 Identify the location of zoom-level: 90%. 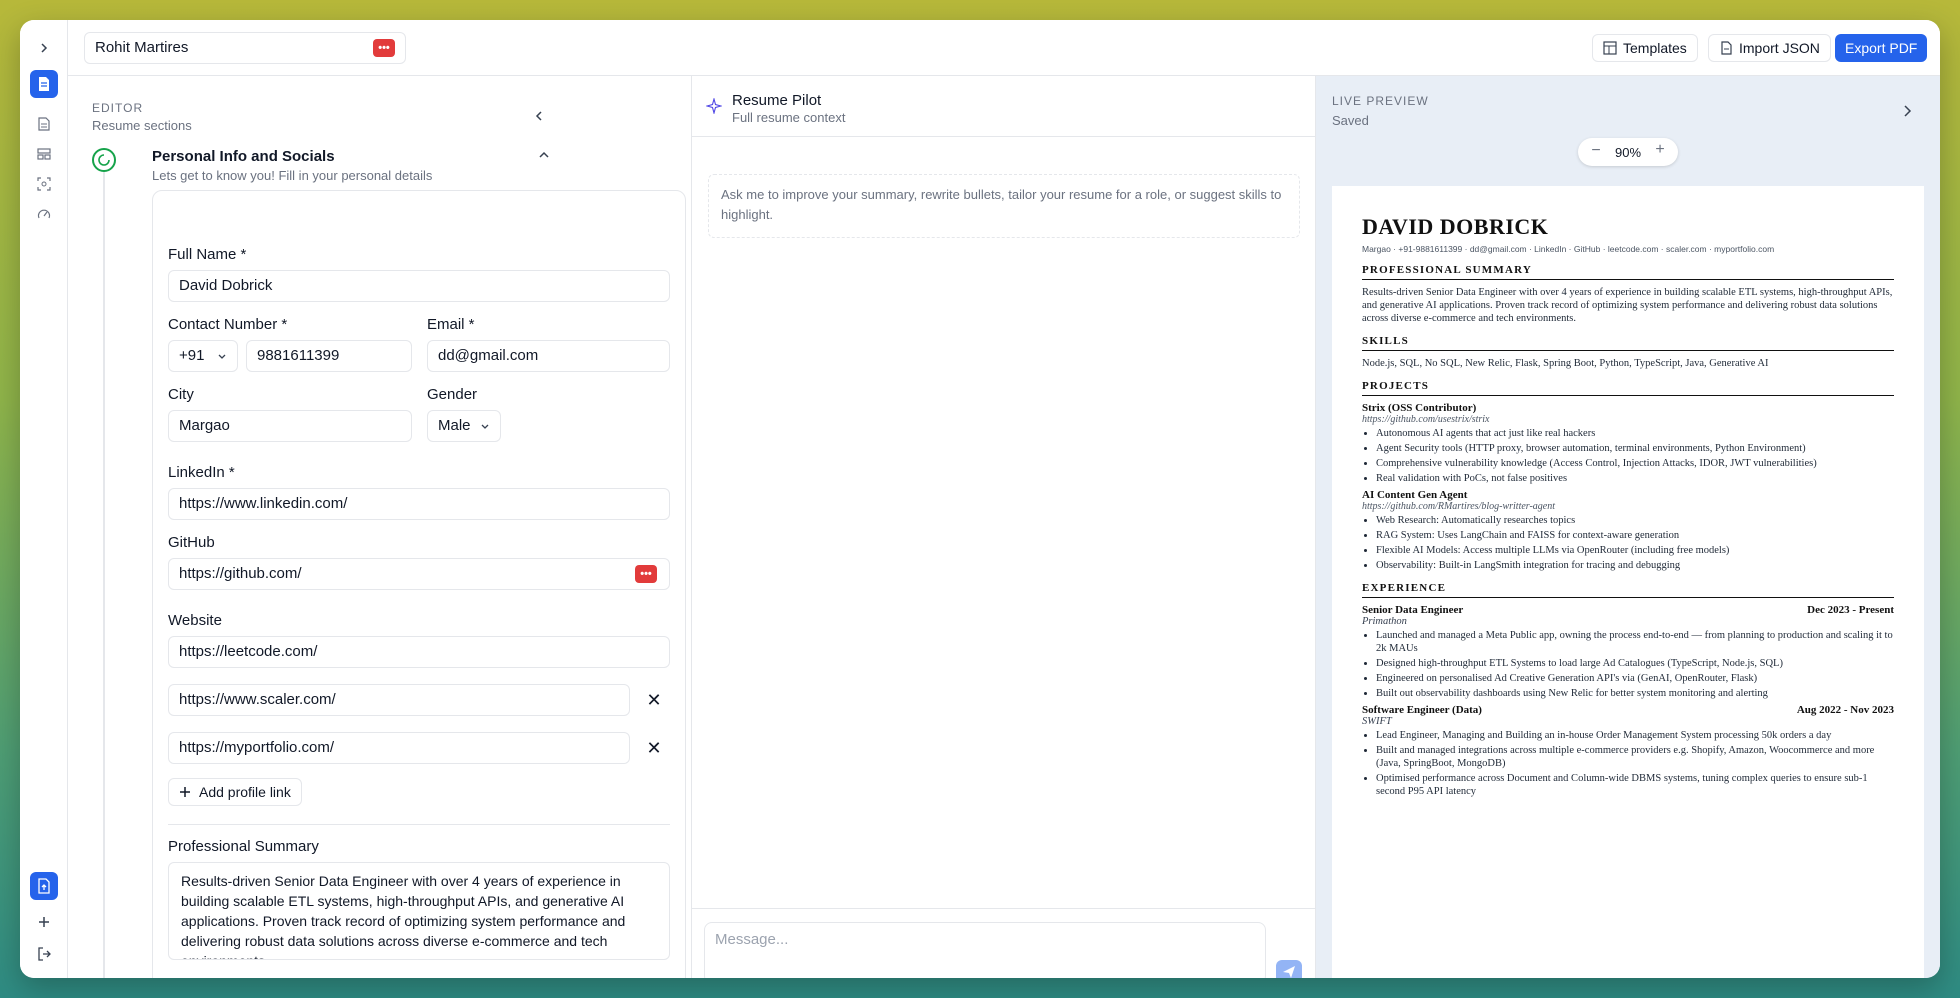
(1628, 152).